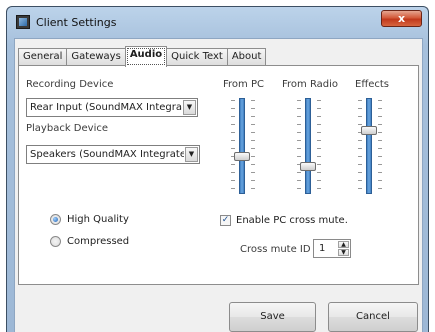 Image resolution: width=435 pixels, height=332 pixels. What do you see at coordinates (369, 146) in the screenshot?
I see `effects-slider` at bounding box center [369, 146].